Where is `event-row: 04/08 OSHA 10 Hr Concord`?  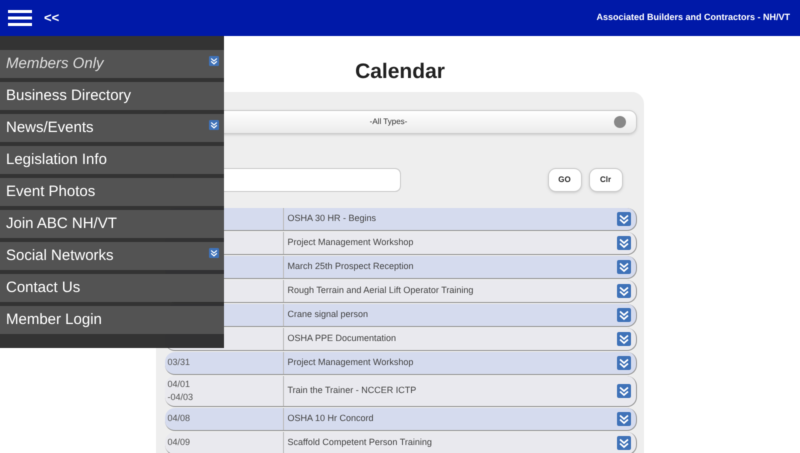
event-row: 04/08 OSHA 10 Hr Concord is located at coordinates (400, 419).